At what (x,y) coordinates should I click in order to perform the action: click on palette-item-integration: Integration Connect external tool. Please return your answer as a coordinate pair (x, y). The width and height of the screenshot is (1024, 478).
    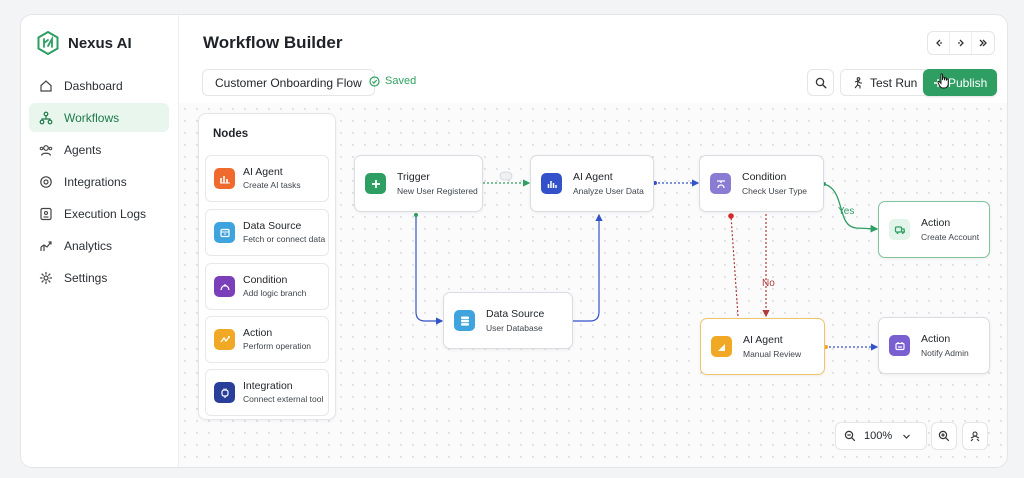
    Looking at the image, I should click on (267, 392).